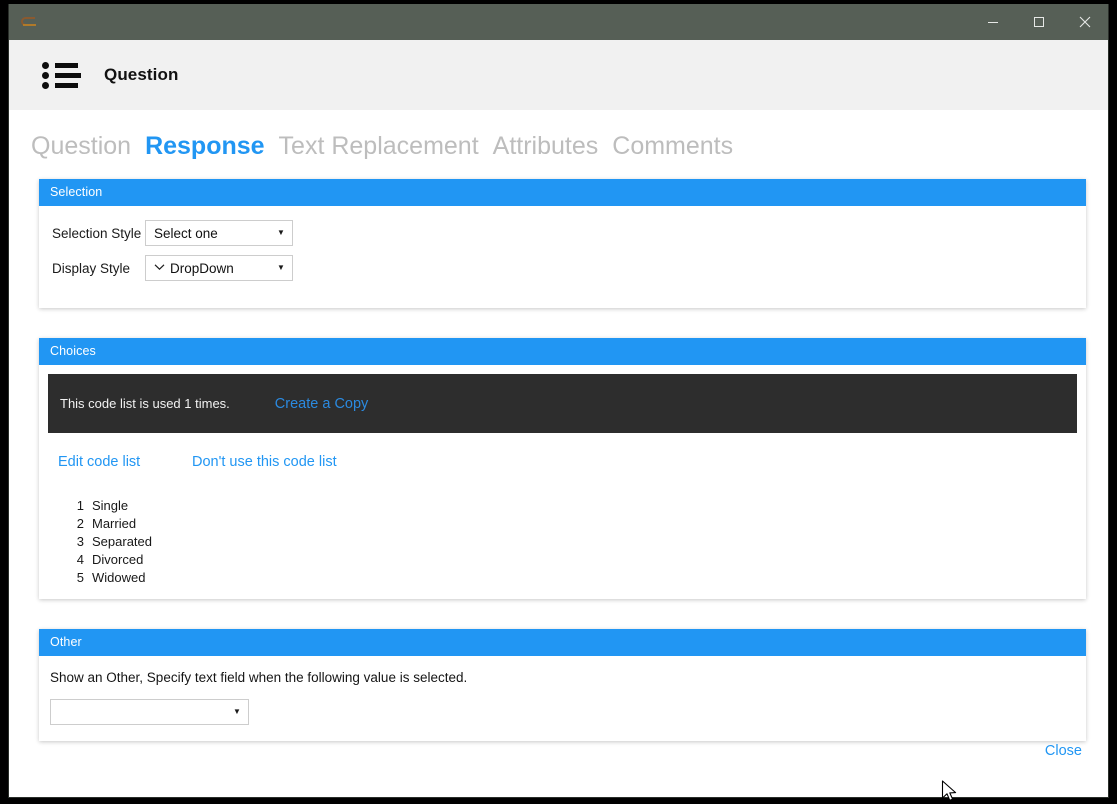  I want to click on selection-style-value: Select one, so click(186, 233).